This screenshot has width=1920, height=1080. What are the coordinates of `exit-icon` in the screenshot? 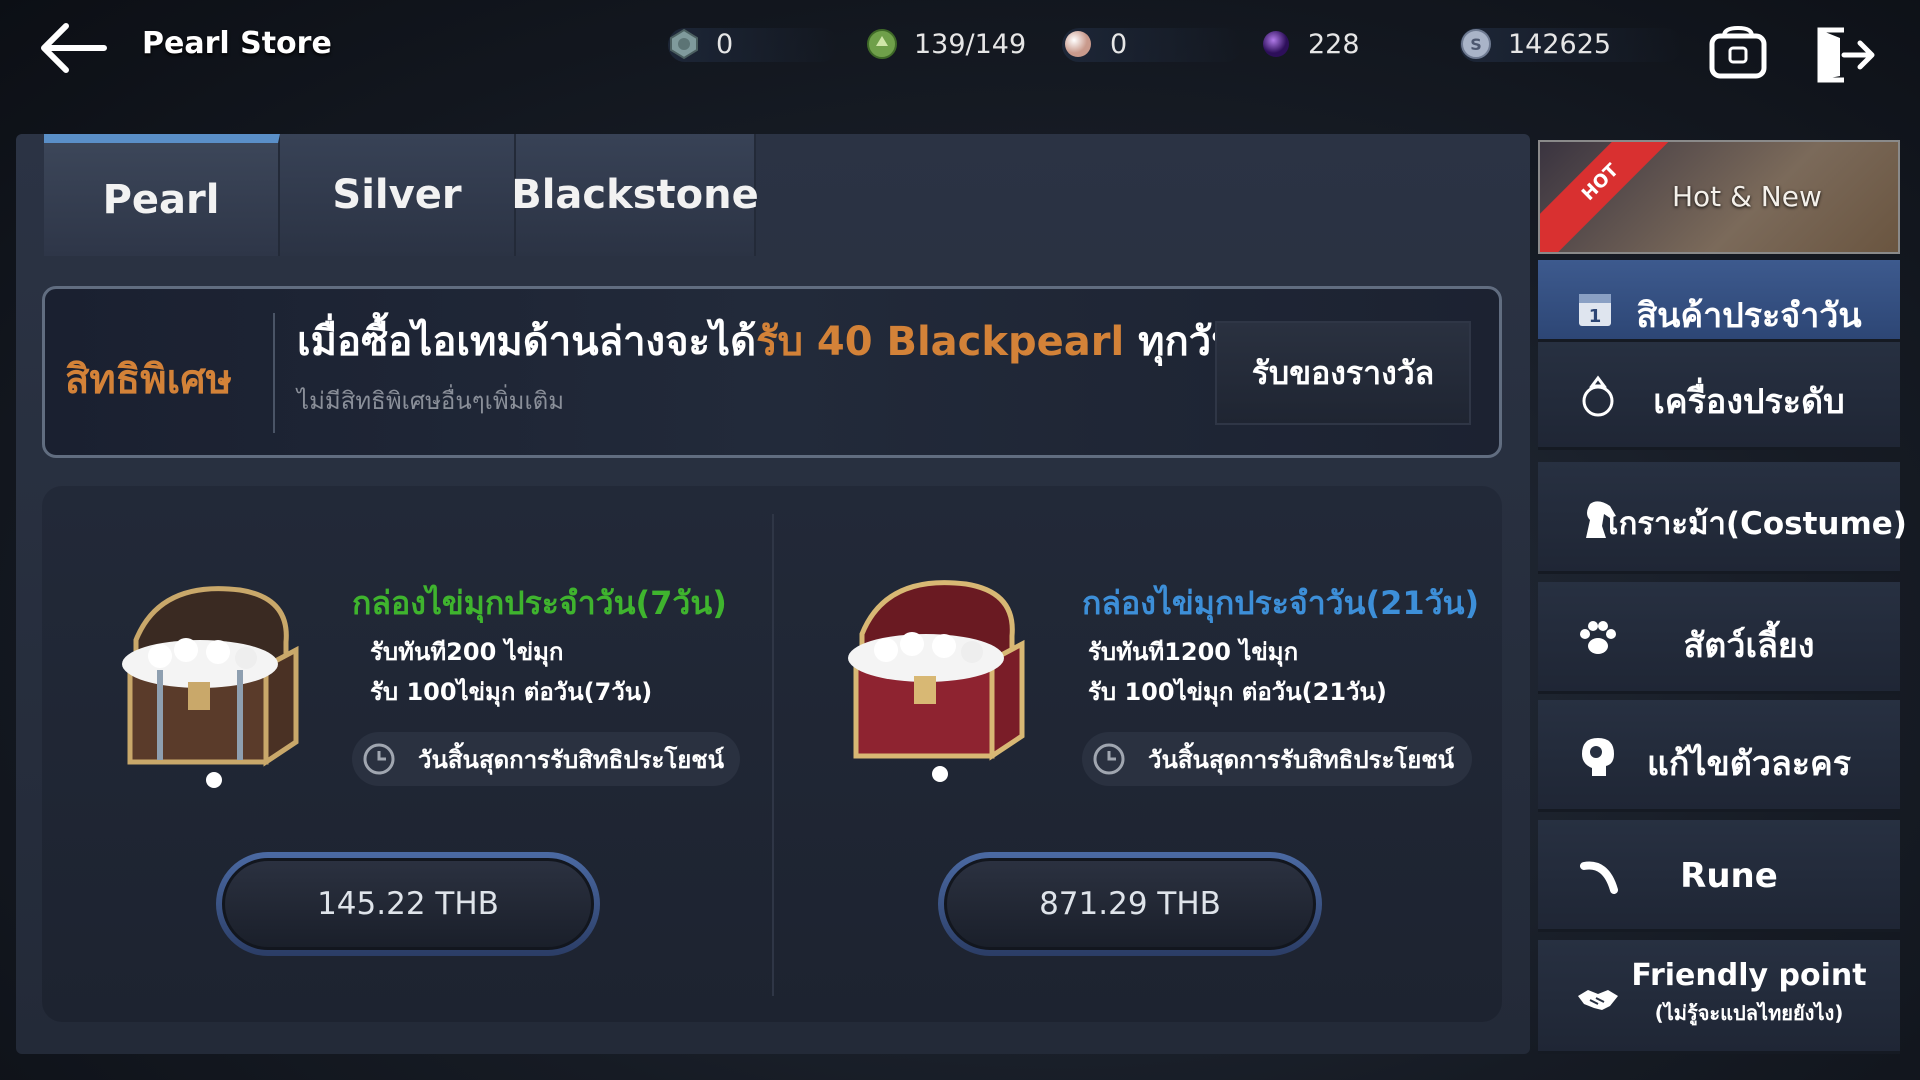 It's located at (1845, 55).